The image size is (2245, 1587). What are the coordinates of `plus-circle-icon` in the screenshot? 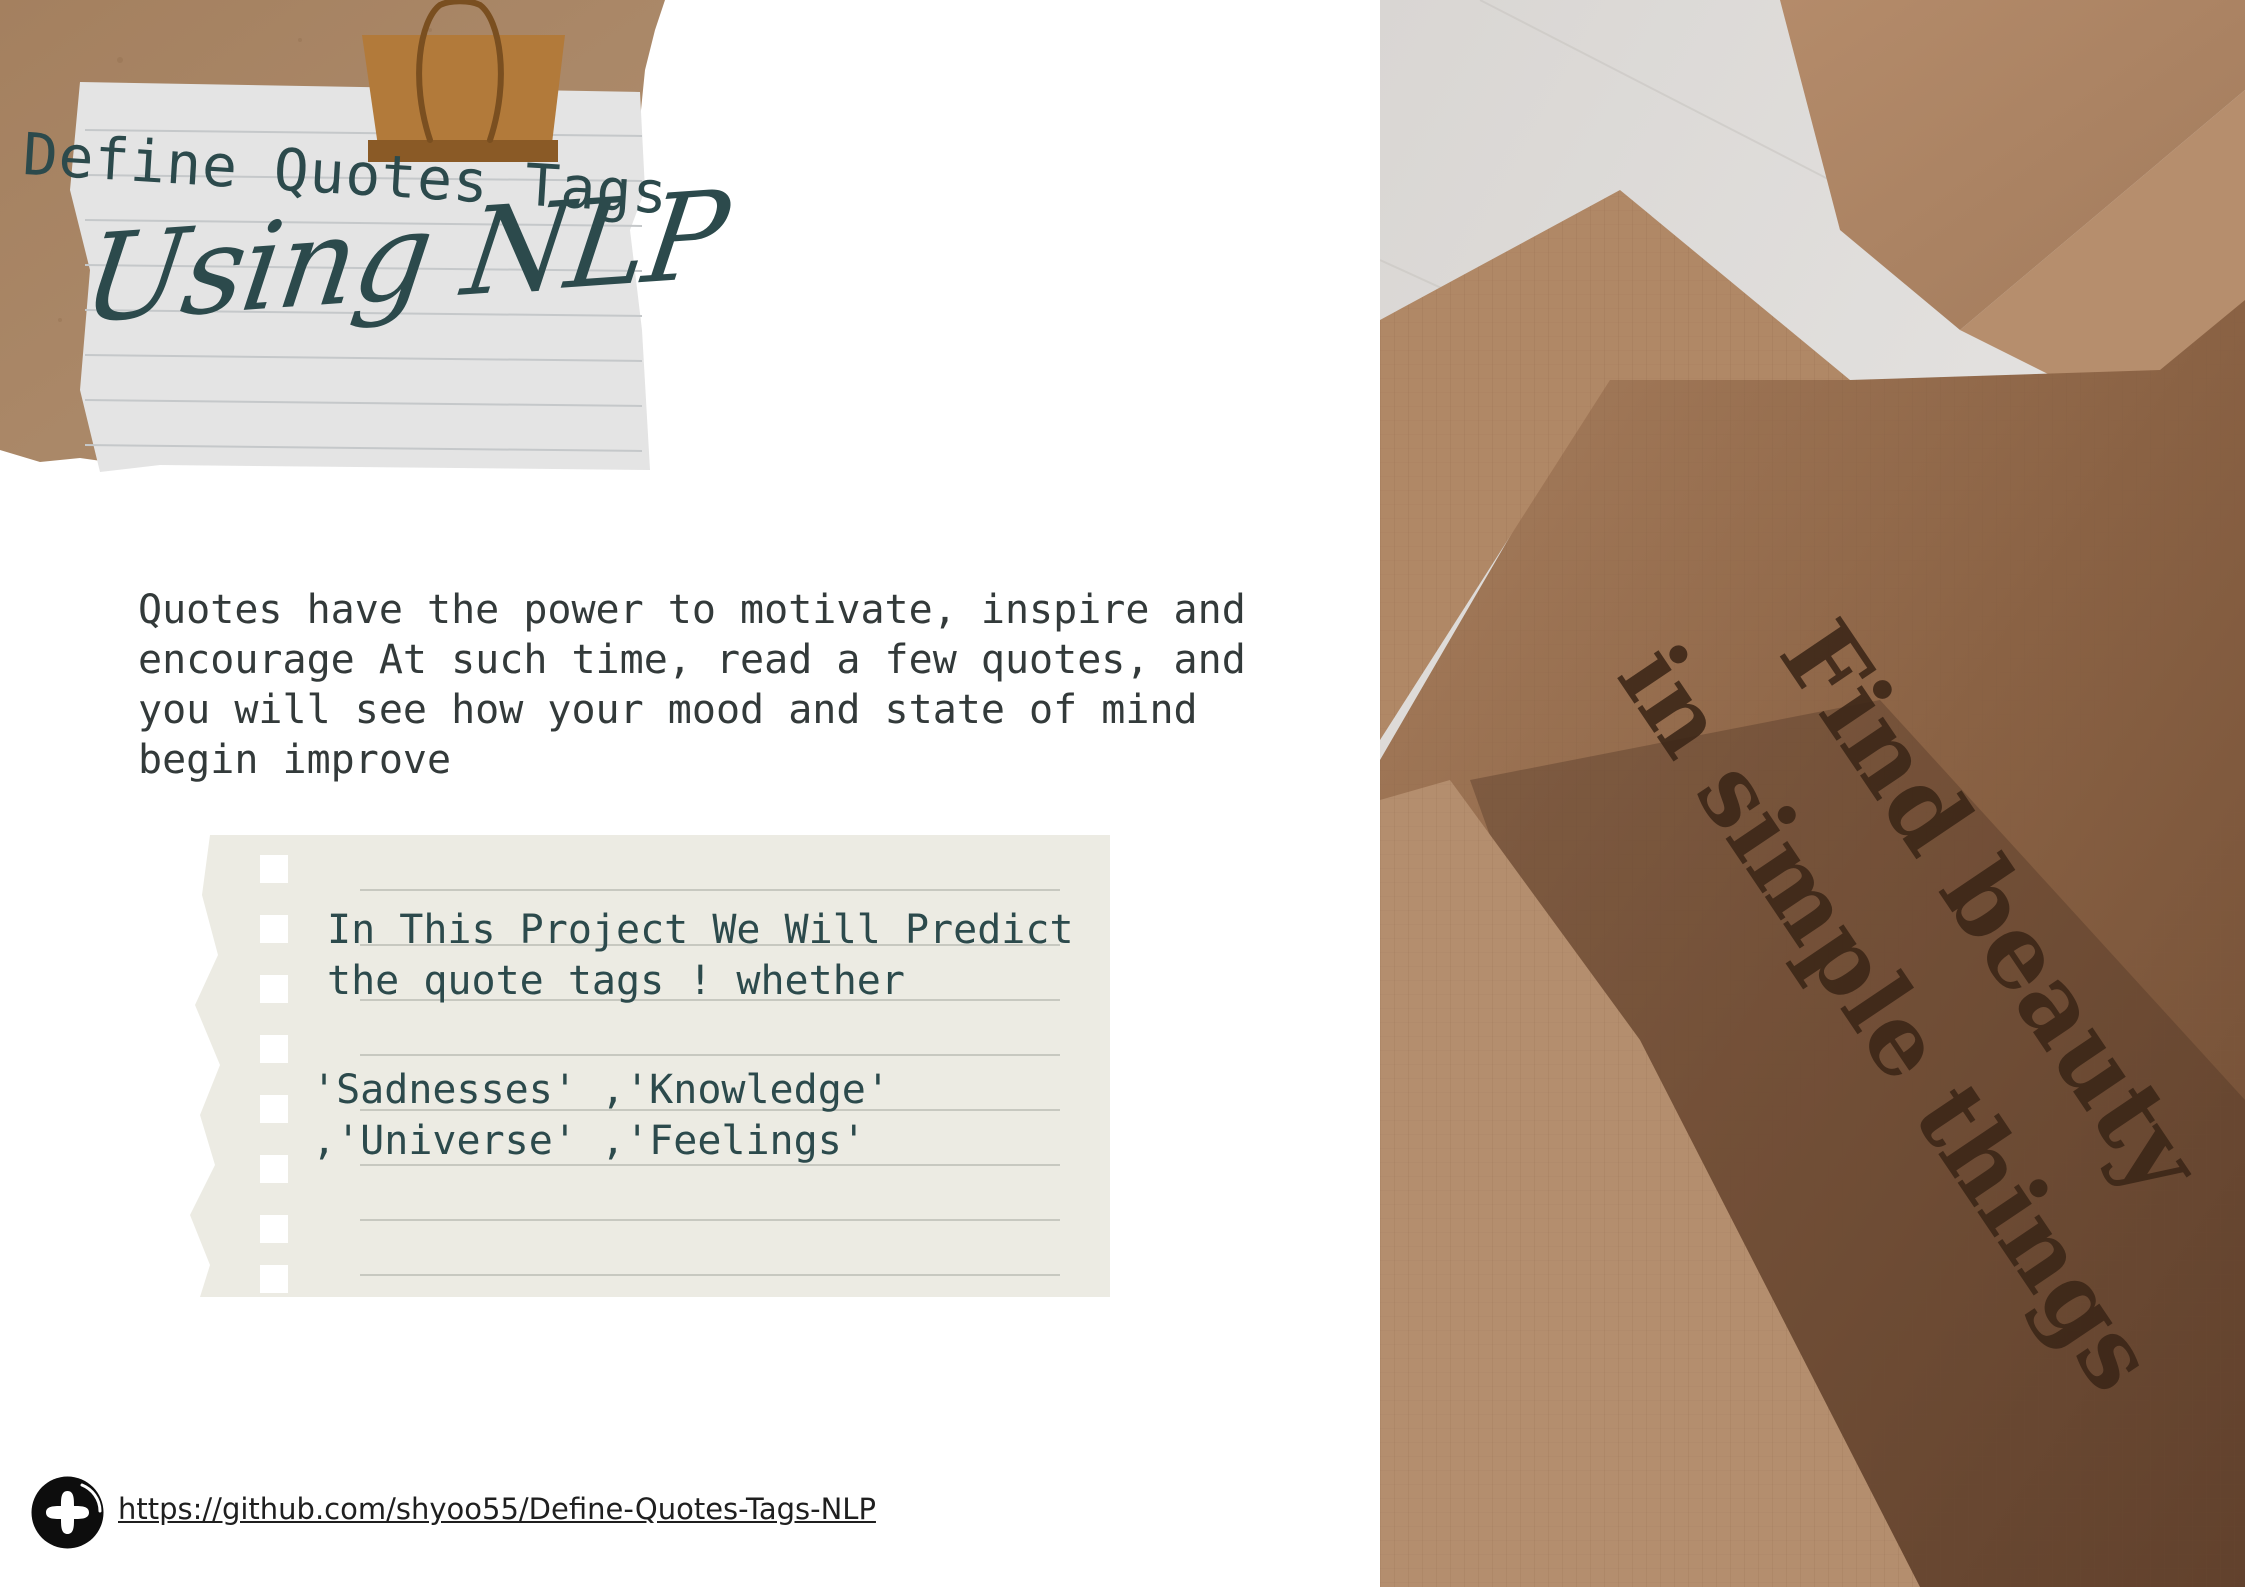 It's located at (67, 1512).